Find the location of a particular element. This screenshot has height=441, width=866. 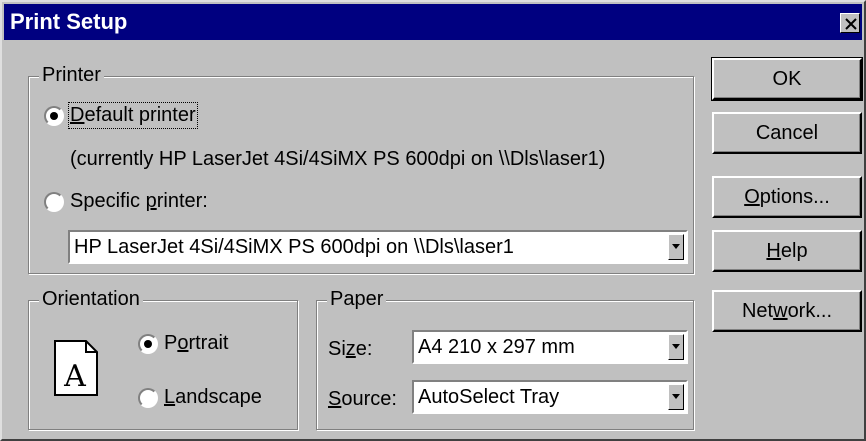

default-printer-radio is located at coordinates (54, 116).